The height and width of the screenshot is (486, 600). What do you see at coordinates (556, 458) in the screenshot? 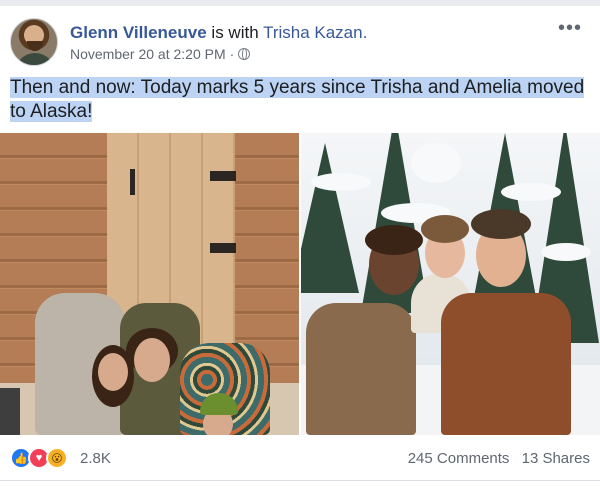
I see `shares-count-link: 13 Shares` at bounding box center [556, 458].